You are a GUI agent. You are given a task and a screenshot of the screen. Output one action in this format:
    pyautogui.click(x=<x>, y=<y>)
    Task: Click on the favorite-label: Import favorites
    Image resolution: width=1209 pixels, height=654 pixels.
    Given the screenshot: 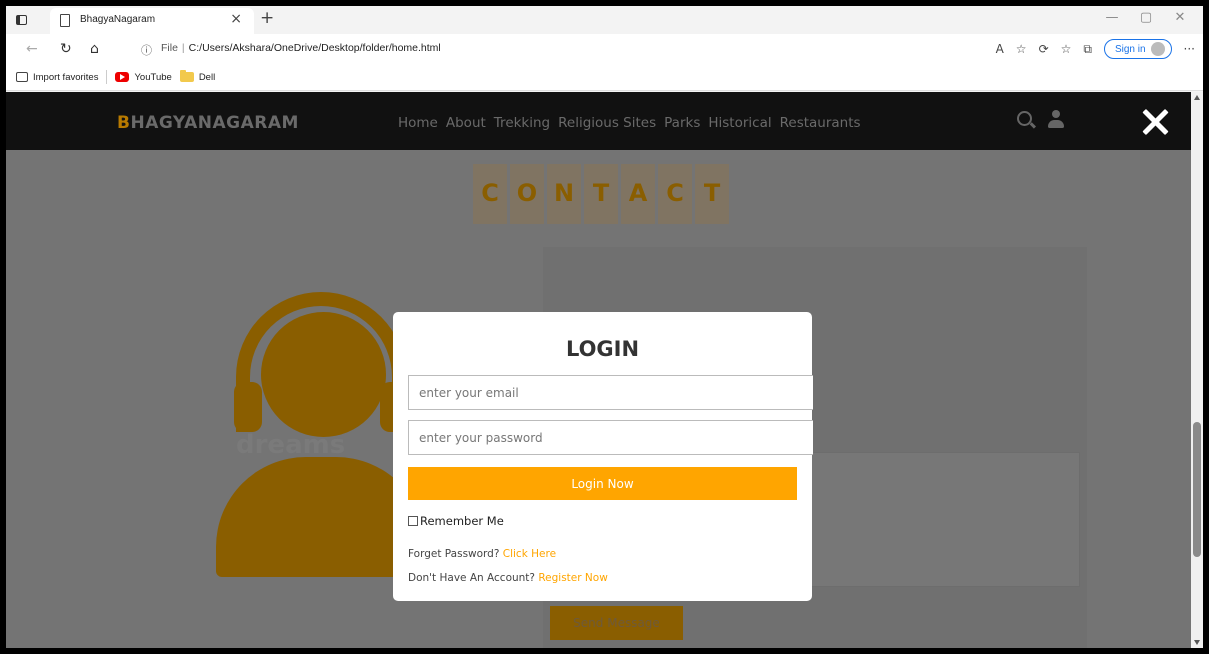 What is the action you would take?
    pyautogui.click(x=66, y=77)
    